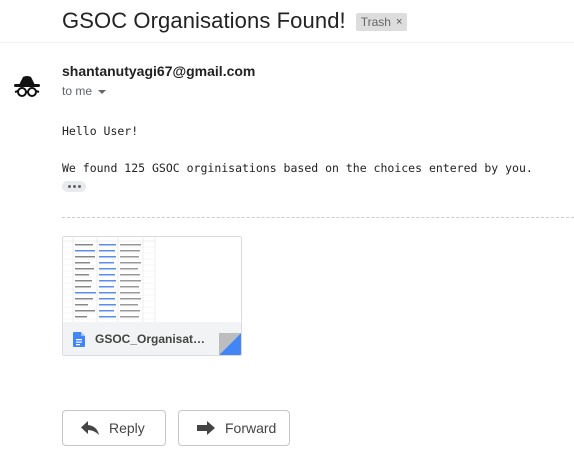 The height and width of the screenshot is (465, 574). I want to click on label-text: Trash, so click(375, 22).